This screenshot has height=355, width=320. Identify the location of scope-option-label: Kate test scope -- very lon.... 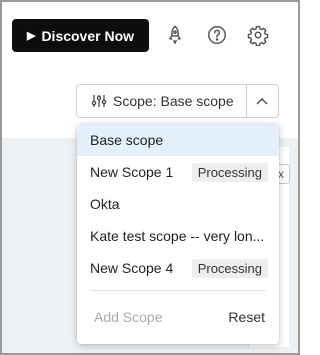
(177, 236).